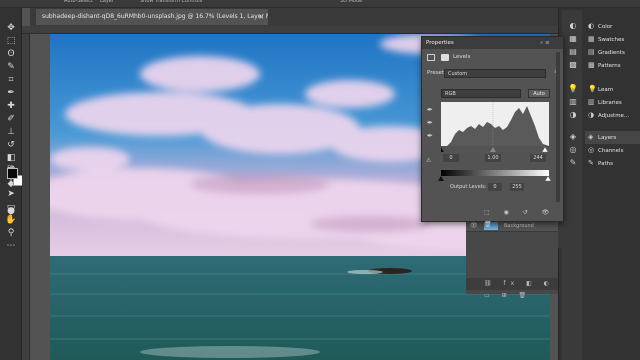  I want to click on panel-tab-label: Libraries, so click(610, 103).